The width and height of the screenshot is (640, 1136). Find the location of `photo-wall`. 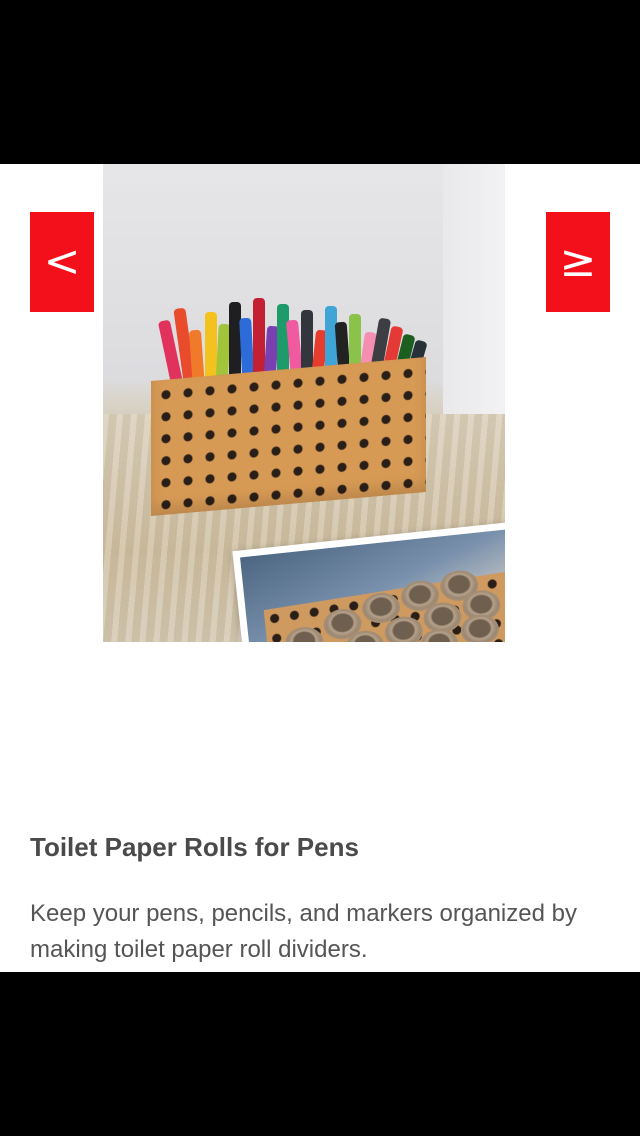

photo-wall is located at coordinates (474, 294).